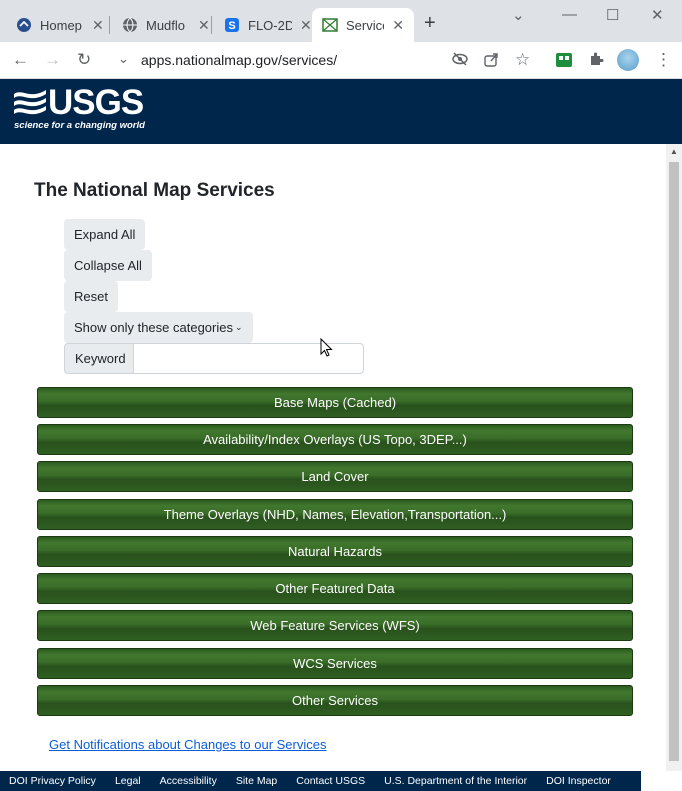 The width and height of the screenshot is (682, 791). What do you see at coordinates (123, 59) in the screenshot?
I see `site-info-icon: ⌄` at bounding box center [123, 59].